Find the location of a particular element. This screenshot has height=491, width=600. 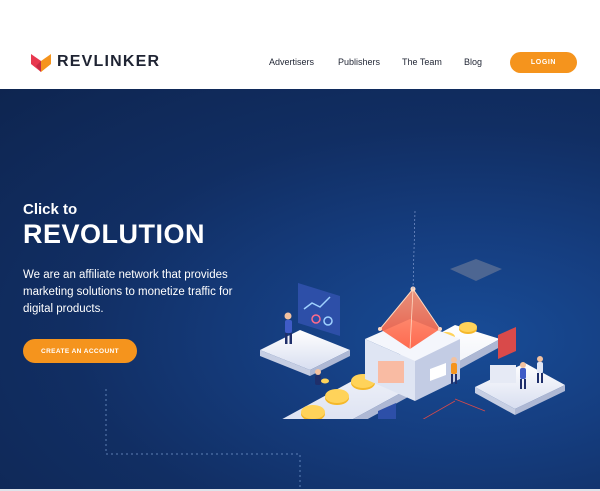

nav-the-team: The Team is located at coordinates (422, 62).